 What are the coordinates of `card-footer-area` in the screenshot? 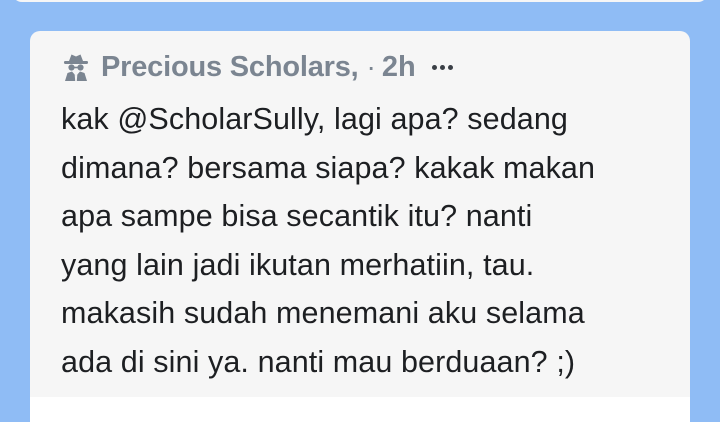 It's located at (360, 409).